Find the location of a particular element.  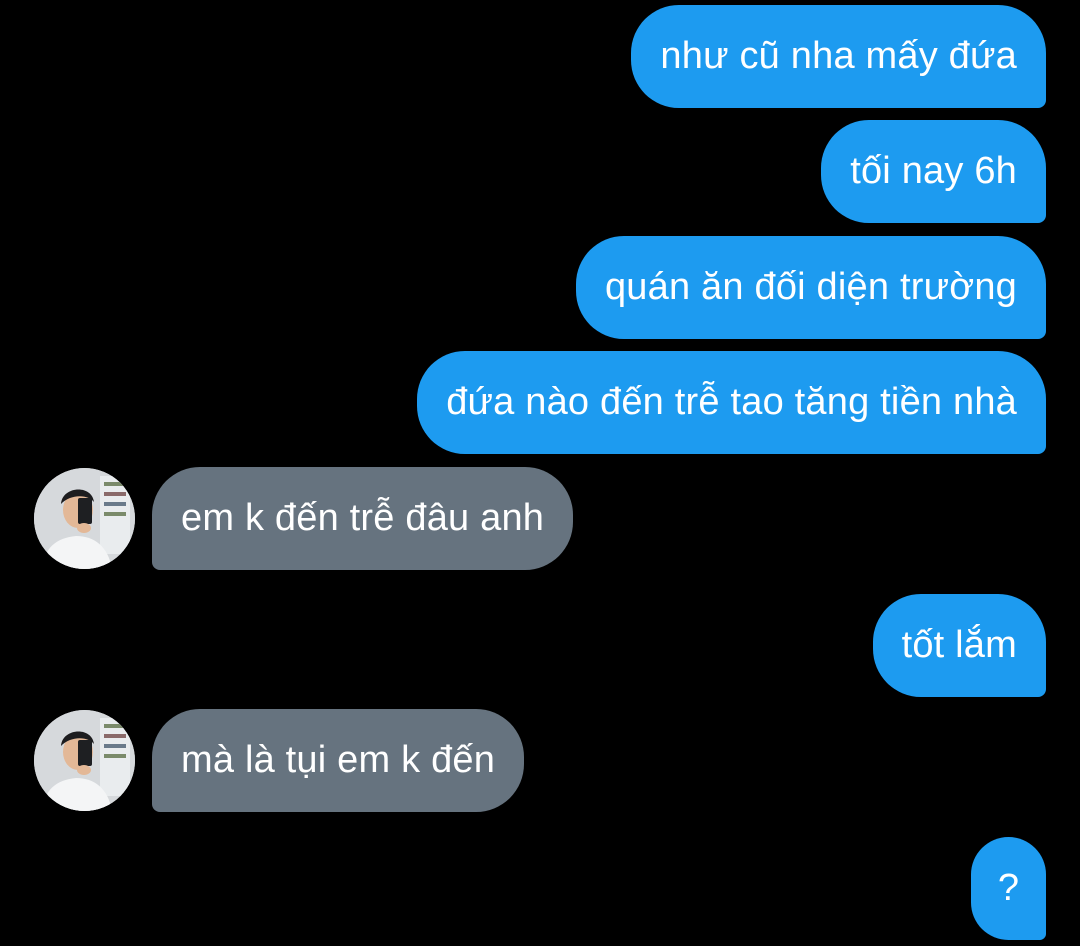

outgoing-message-bubble: quán ăn đối diện trường is located at coordinates (810, 287).